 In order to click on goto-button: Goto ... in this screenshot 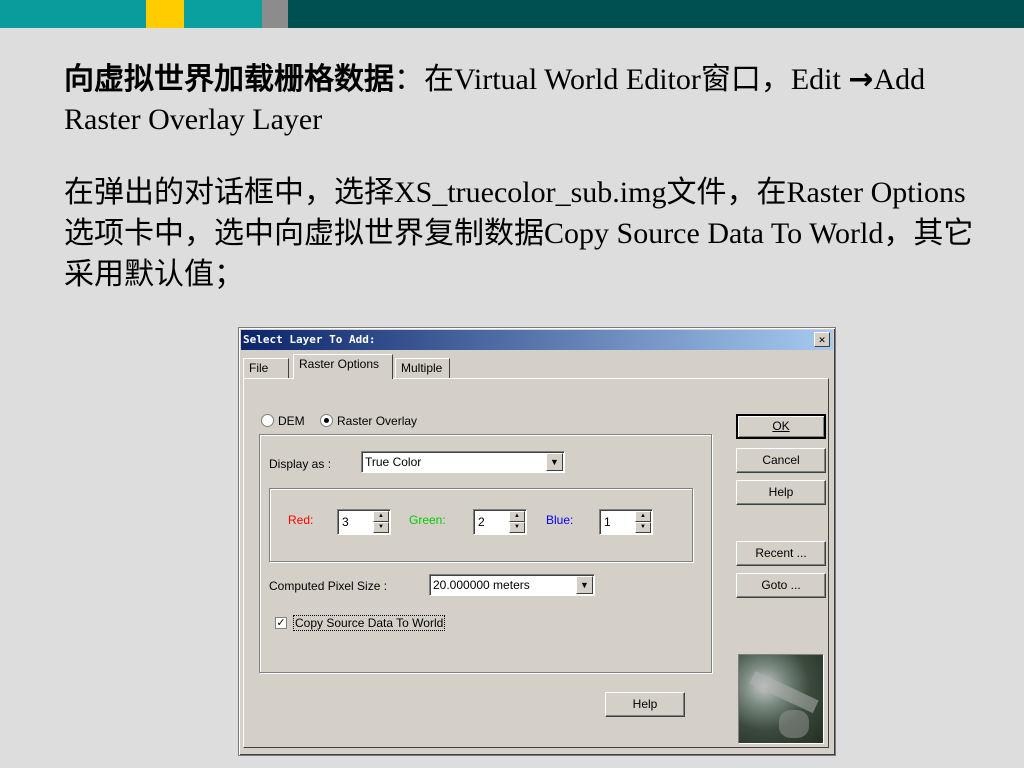, I will do `click(781, 585)`.